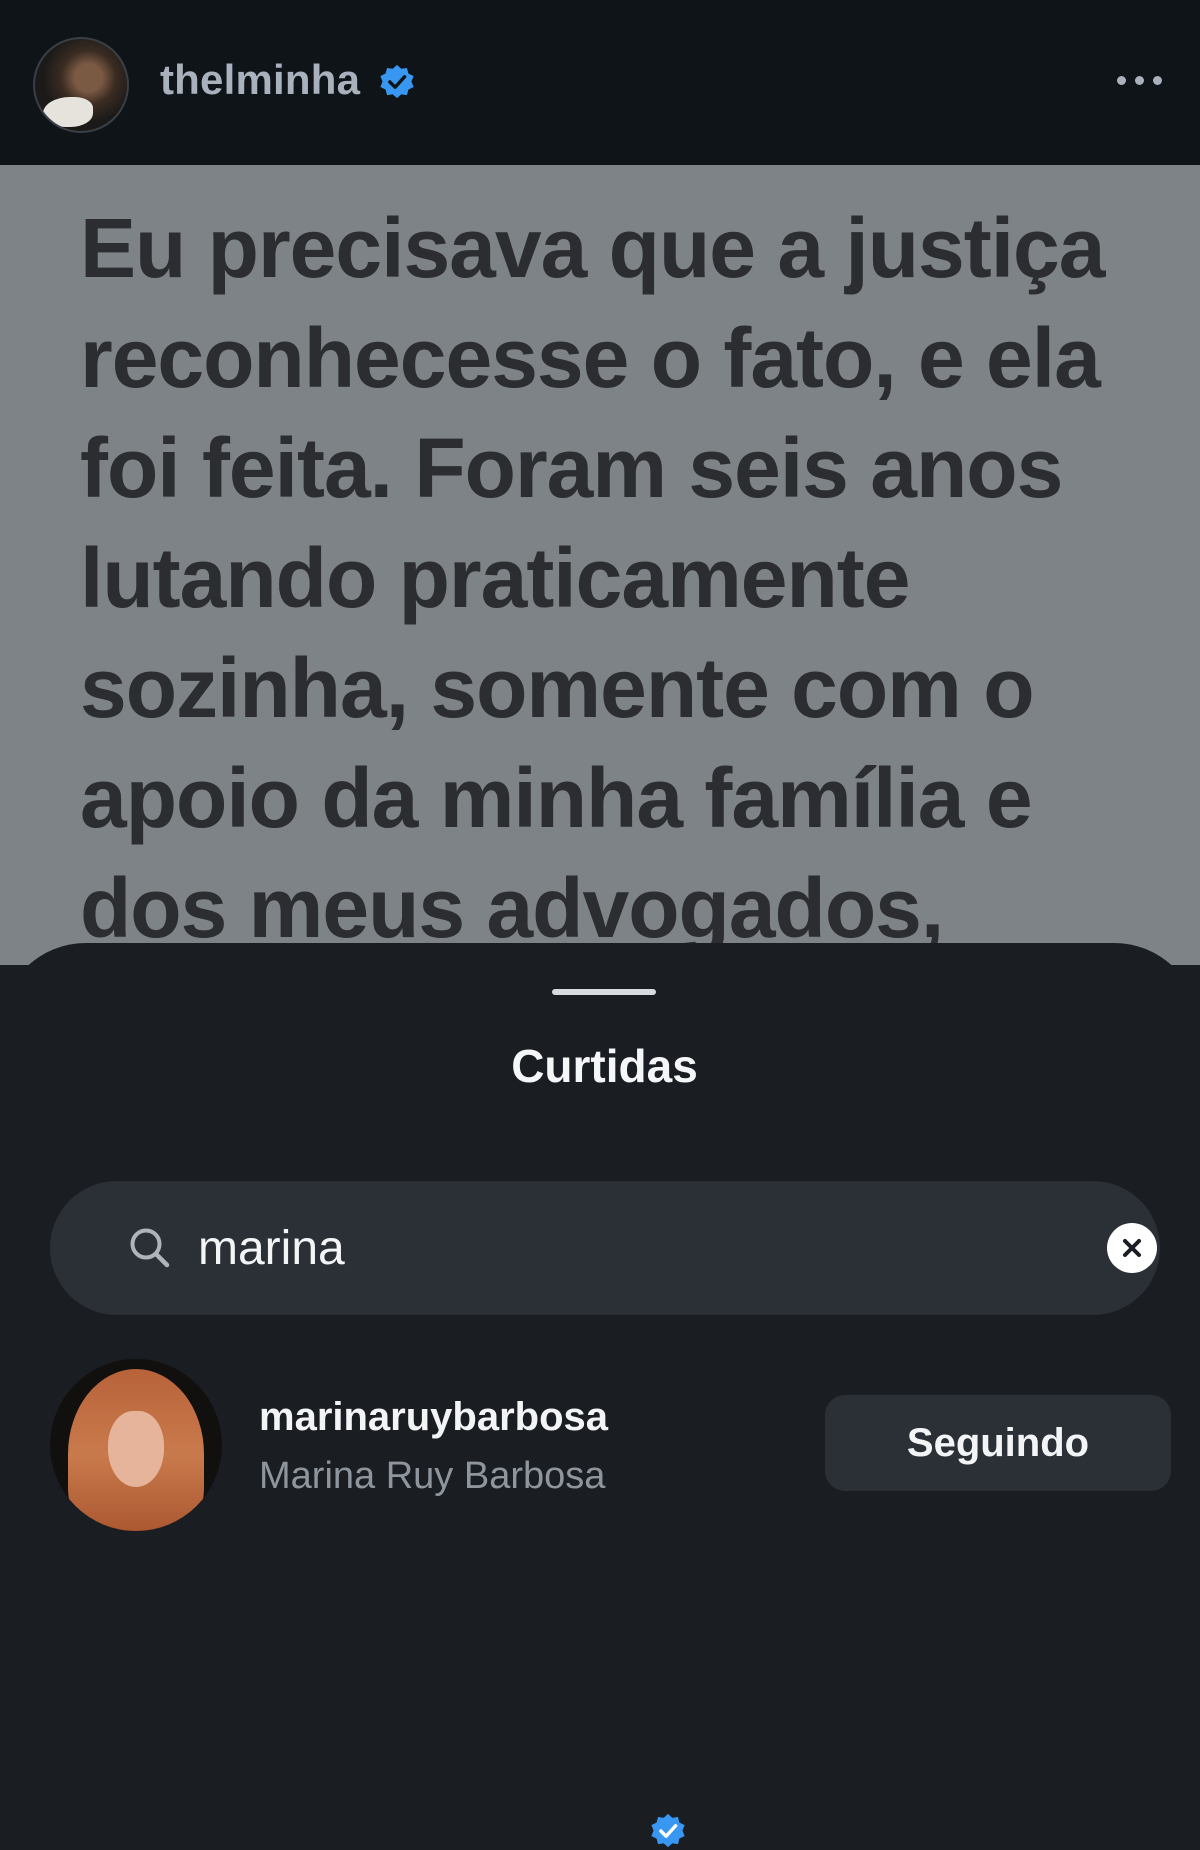 The width and height of the screenshot is (1200, 1850). What do you see at coordinates (600, 82) in the screenshot?
I see `post-header: thelminha` at bounding box center [600, 82].